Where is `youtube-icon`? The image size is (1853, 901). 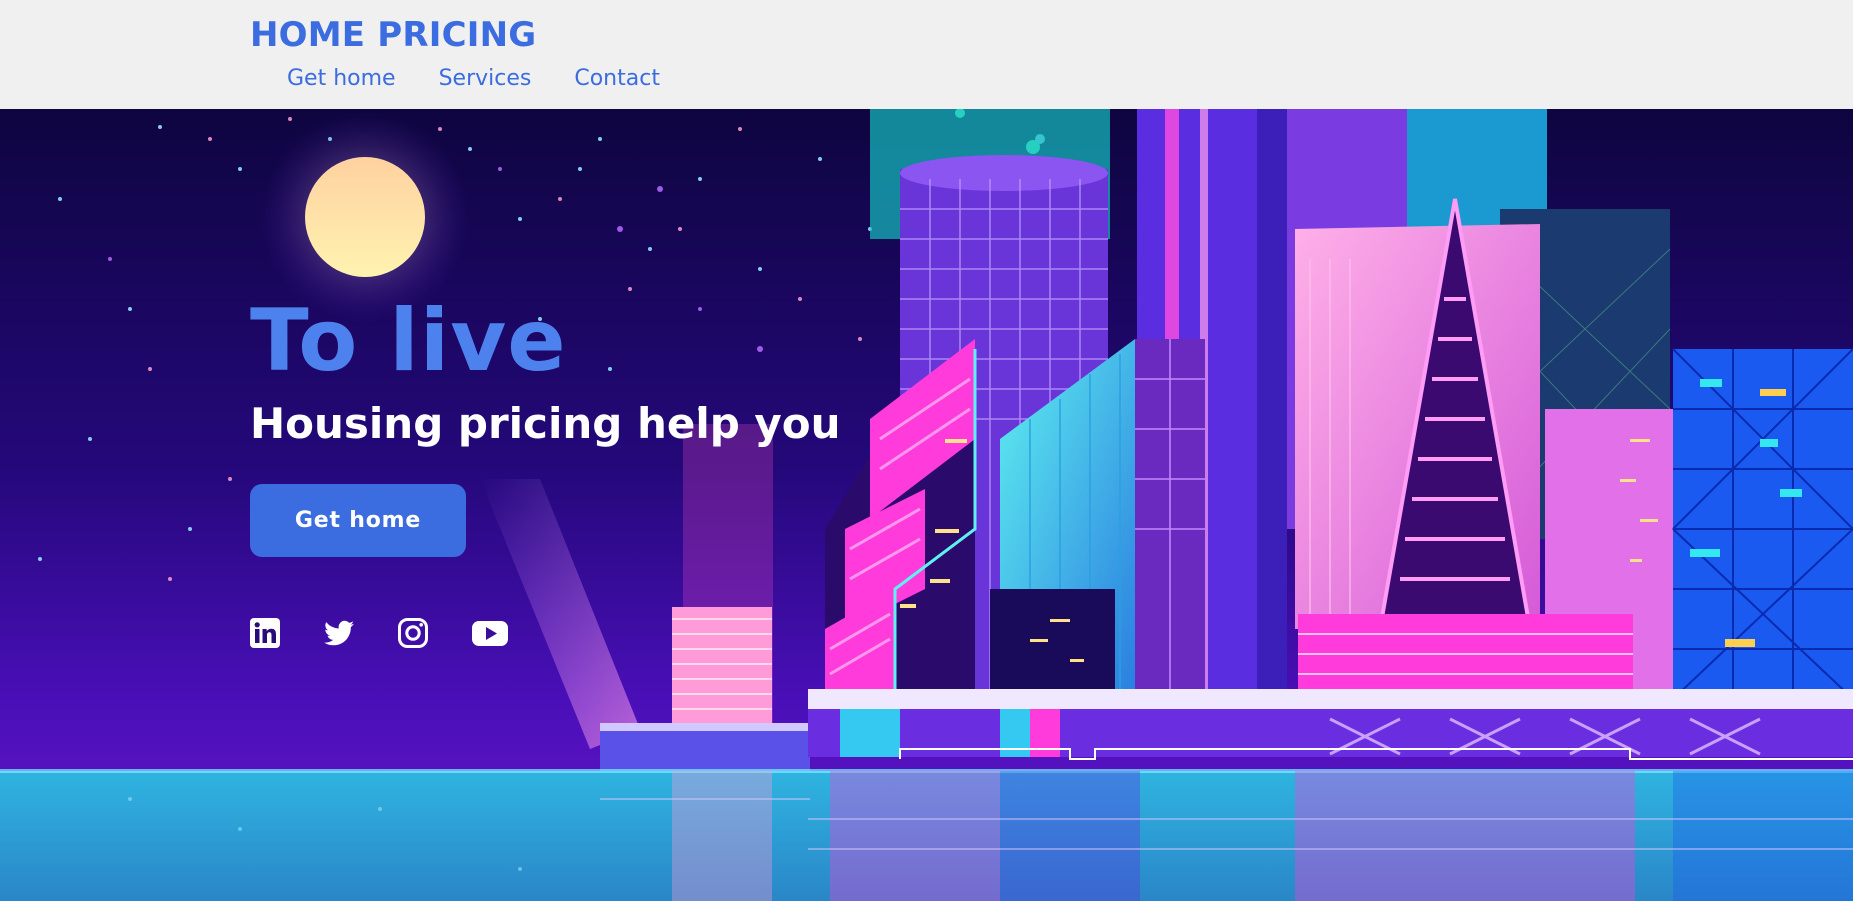
youtube-icon is located at coordinates (490, 633).